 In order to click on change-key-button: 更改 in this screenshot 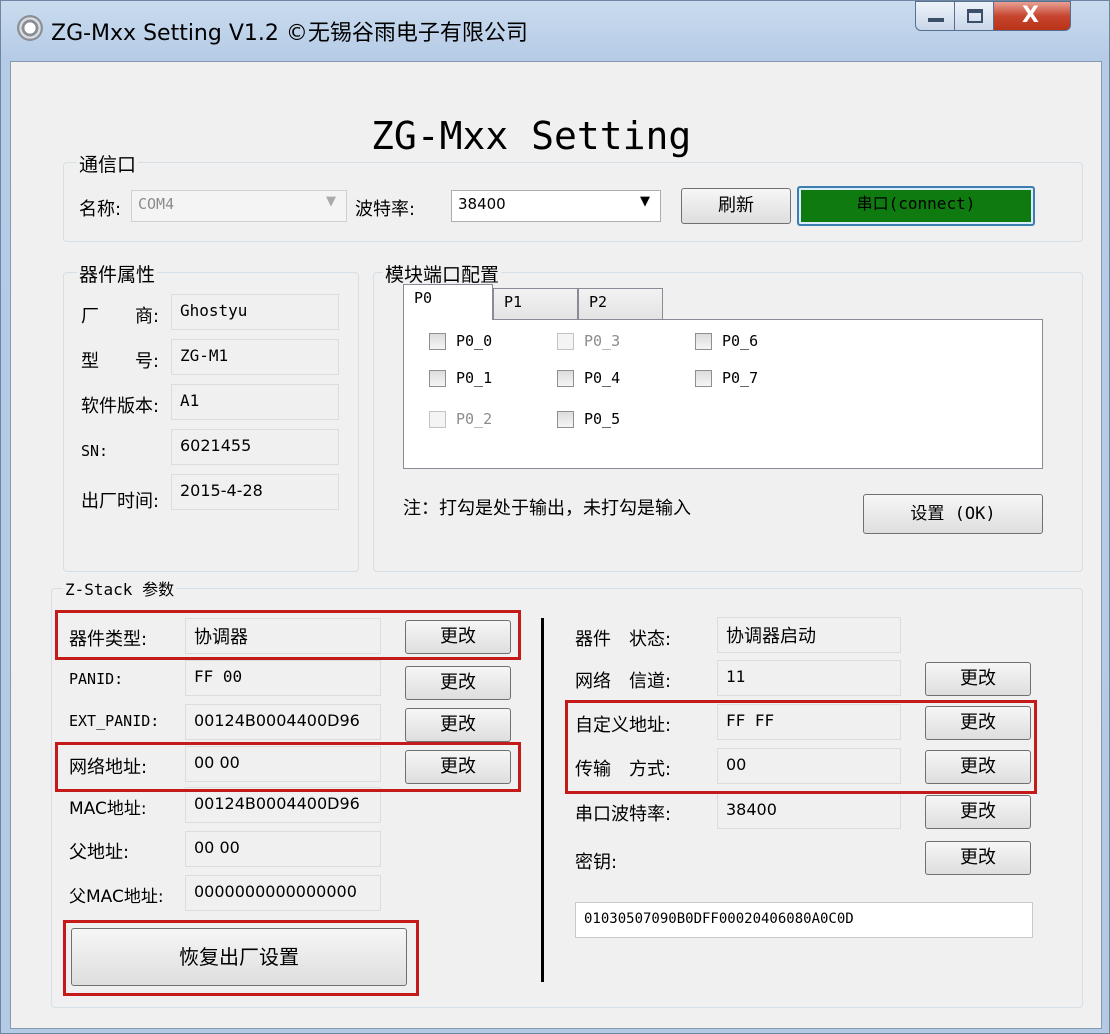, I will do `click(978, 858)`.